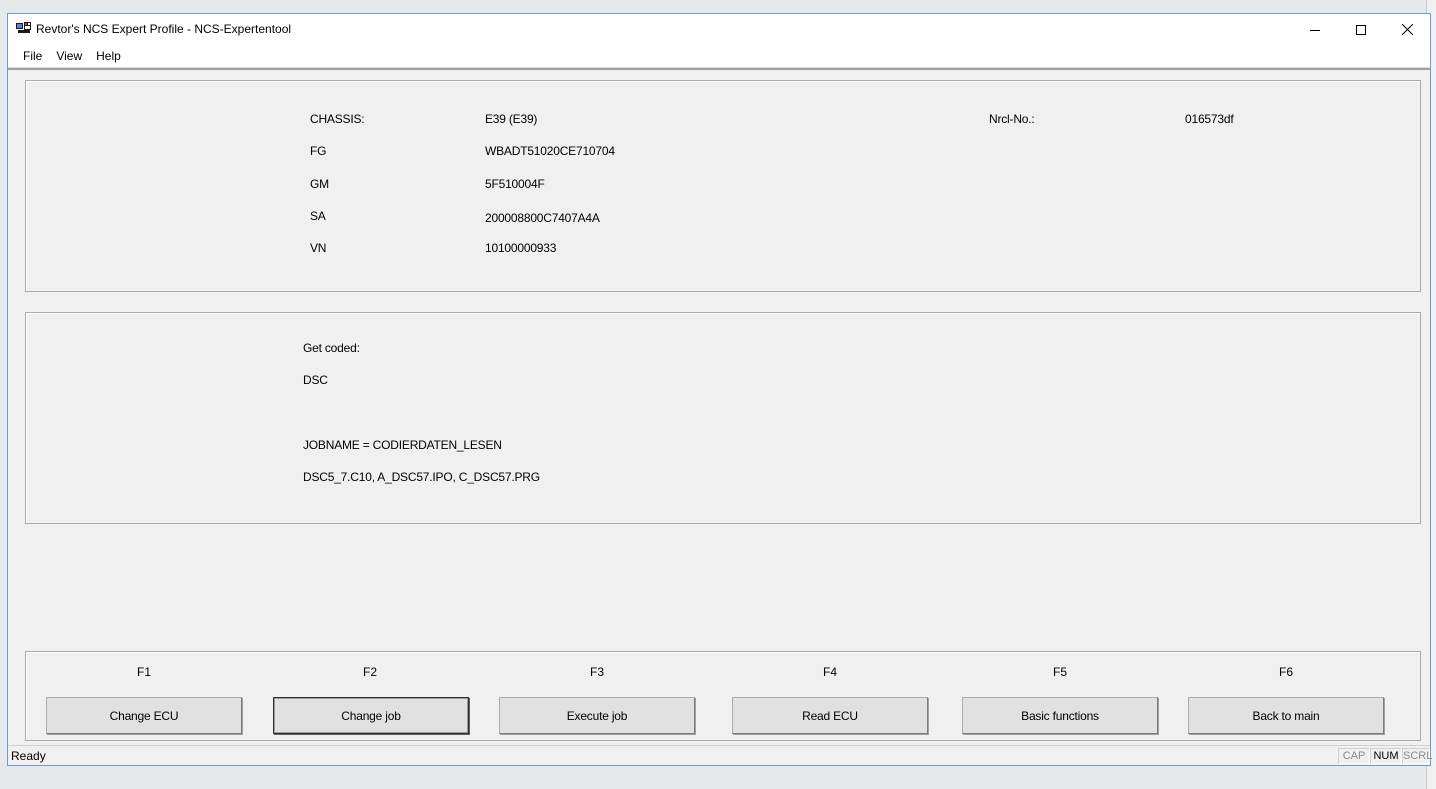  I want to click on menu-bar: File View Help, so click(719, 56).